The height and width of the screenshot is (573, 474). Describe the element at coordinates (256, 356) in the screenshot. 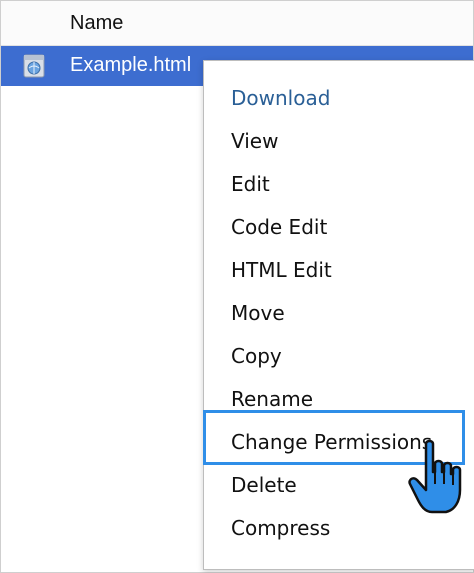

I see `menu-item-copy: Copy` at that location.